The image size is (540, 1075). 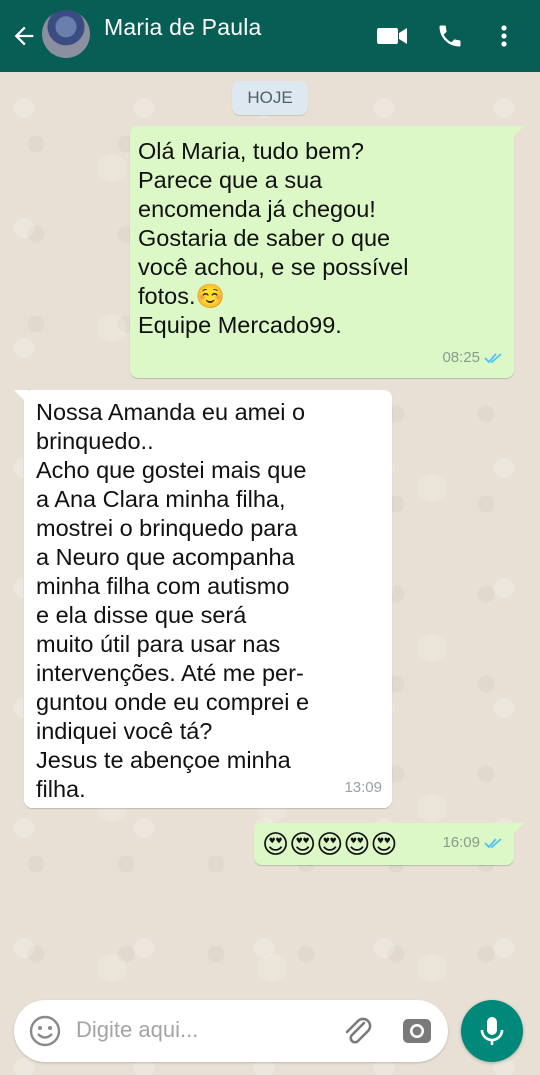 I want to click on message-meta: 16:09, so click(x=473, y=842).